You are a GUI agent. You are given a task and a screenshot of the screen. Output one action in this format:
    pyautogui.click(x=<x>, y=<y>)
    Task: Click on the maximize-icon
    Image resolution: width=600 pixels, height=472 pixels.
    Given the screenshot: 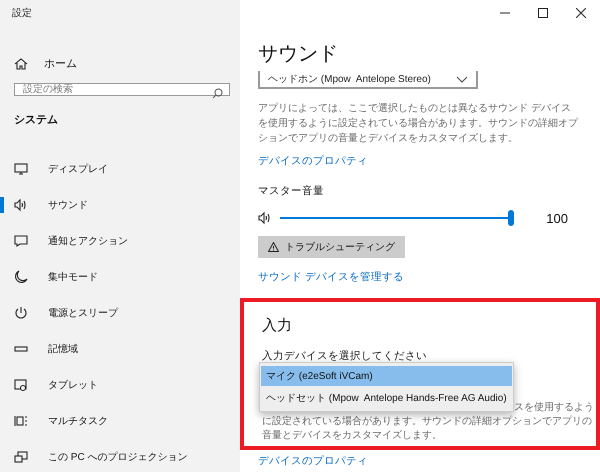 What is the action you would take?
    pyautogui.click(x=543, y=13)
    